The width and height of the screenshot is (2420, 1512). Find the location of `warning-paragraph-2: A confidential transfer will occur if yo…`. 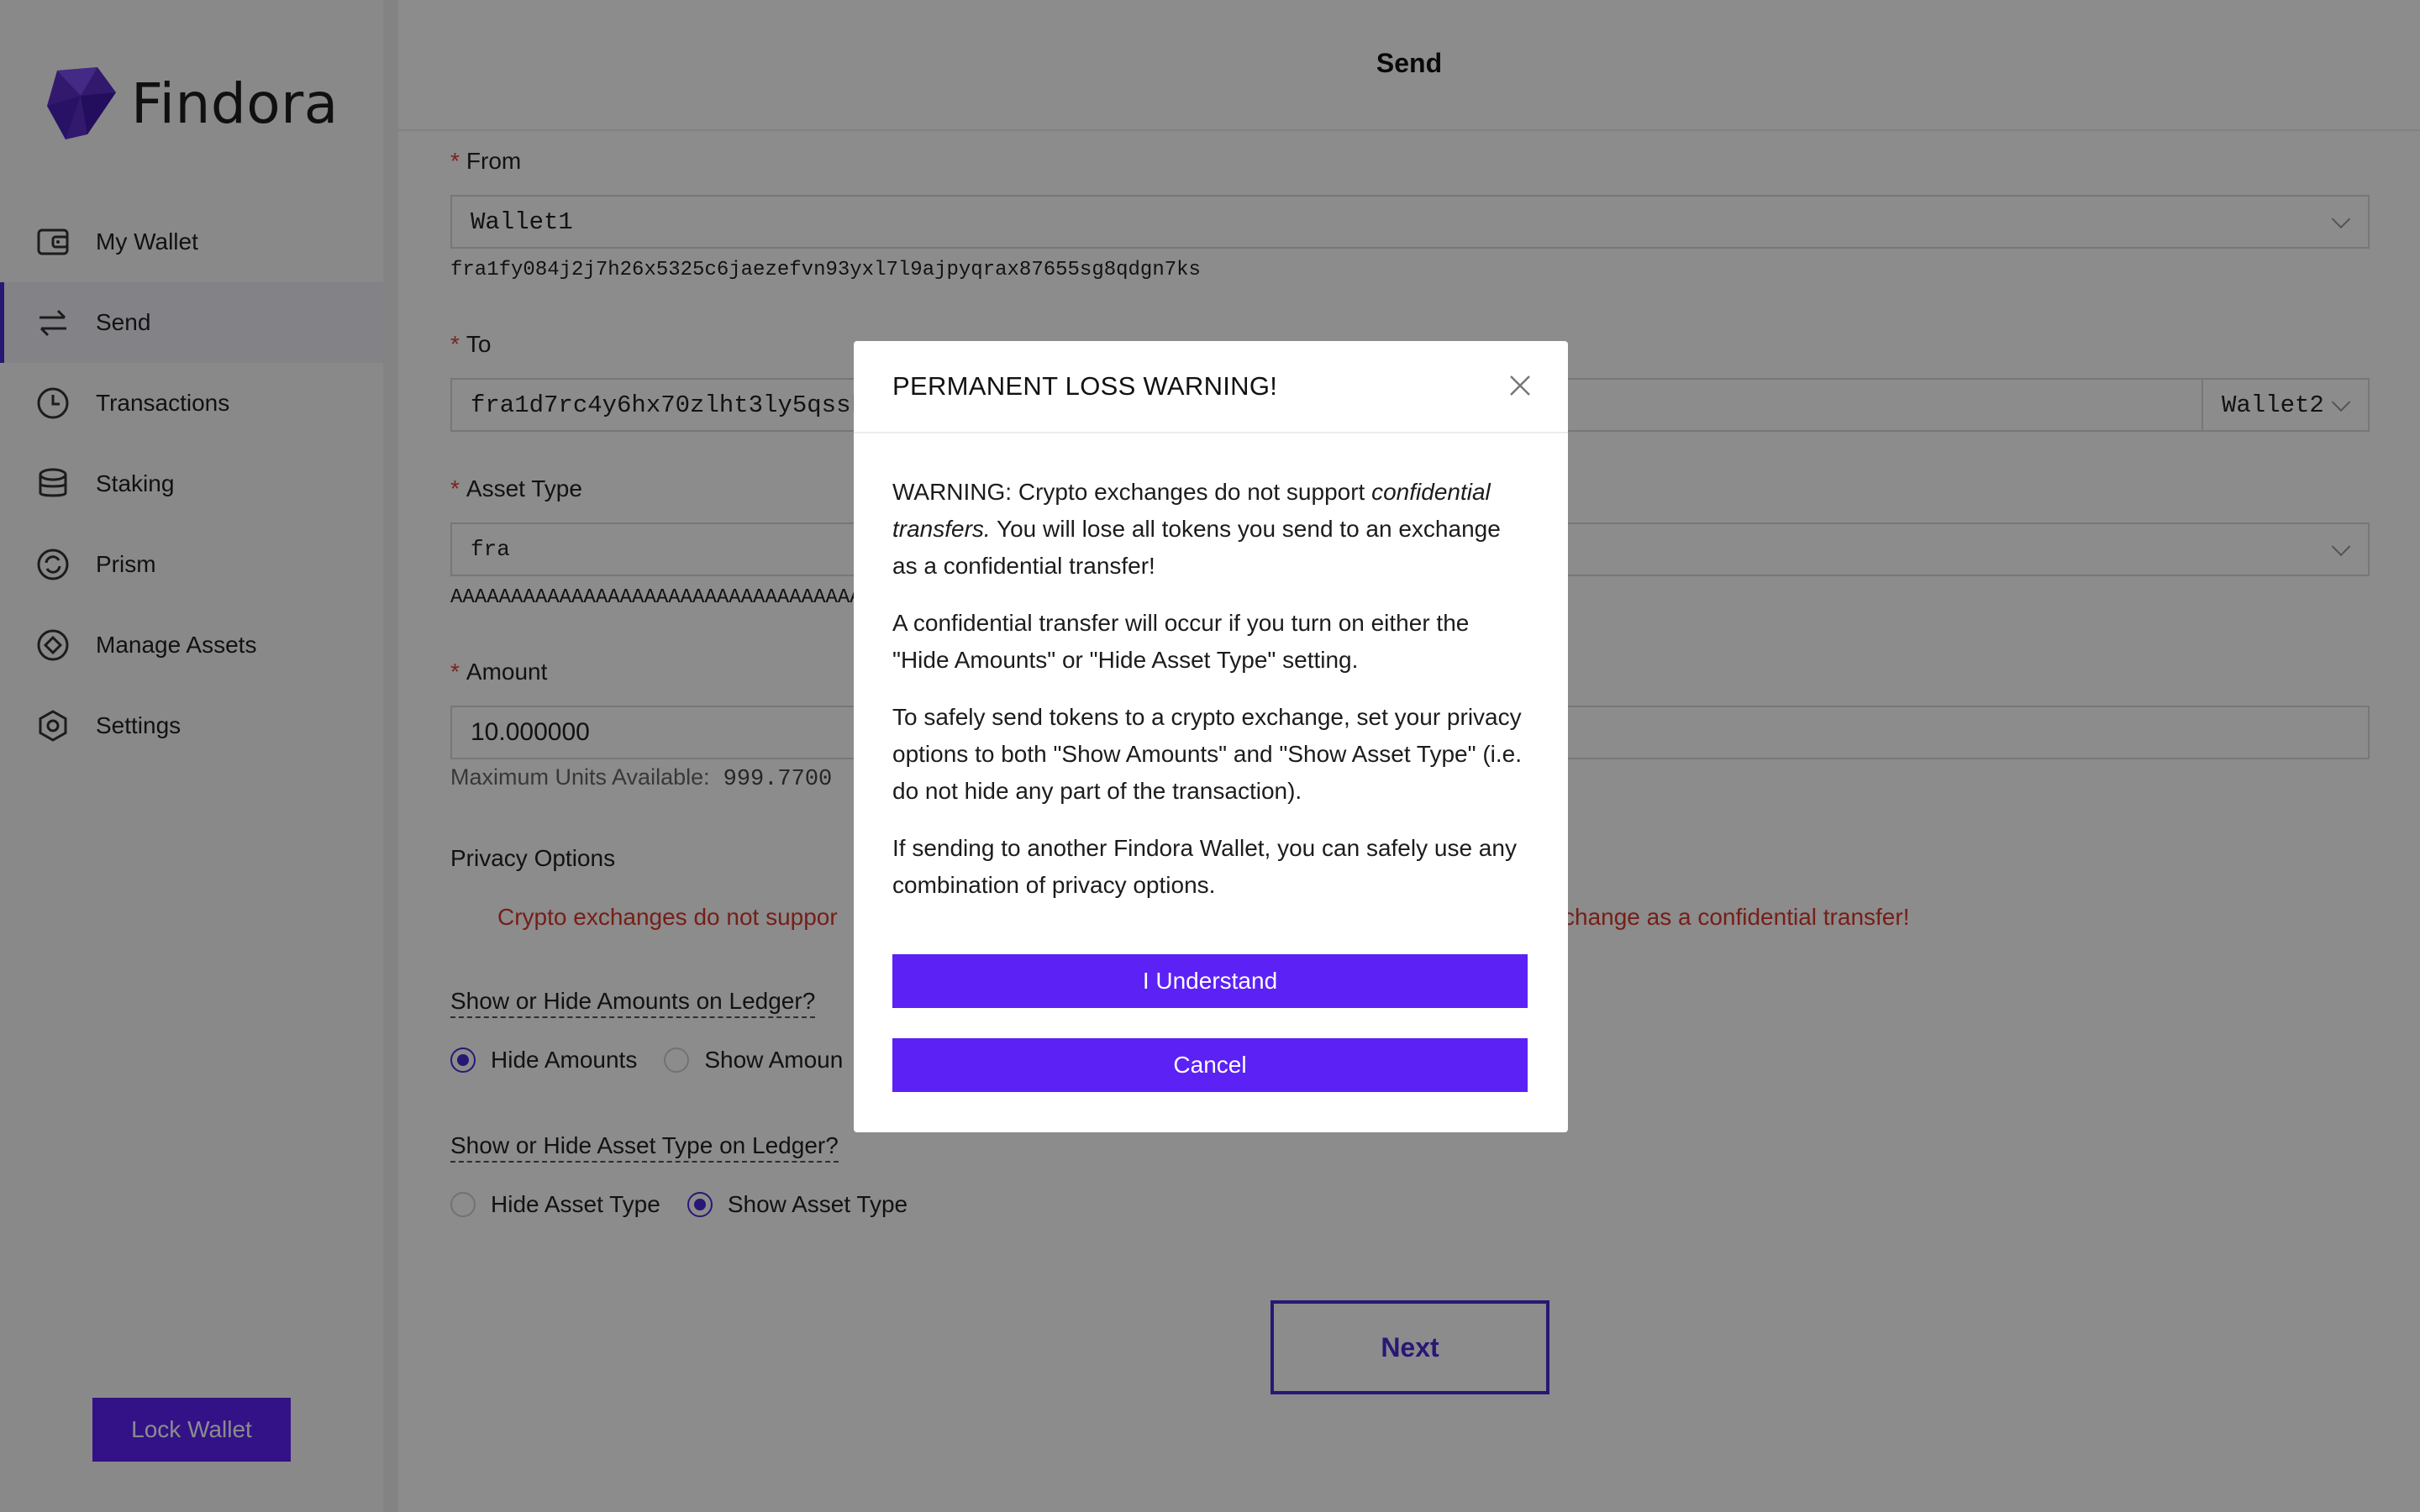

warning-paragraph-2: A confidential transfer will occur if yo… is located at coordinates (1181, 641).